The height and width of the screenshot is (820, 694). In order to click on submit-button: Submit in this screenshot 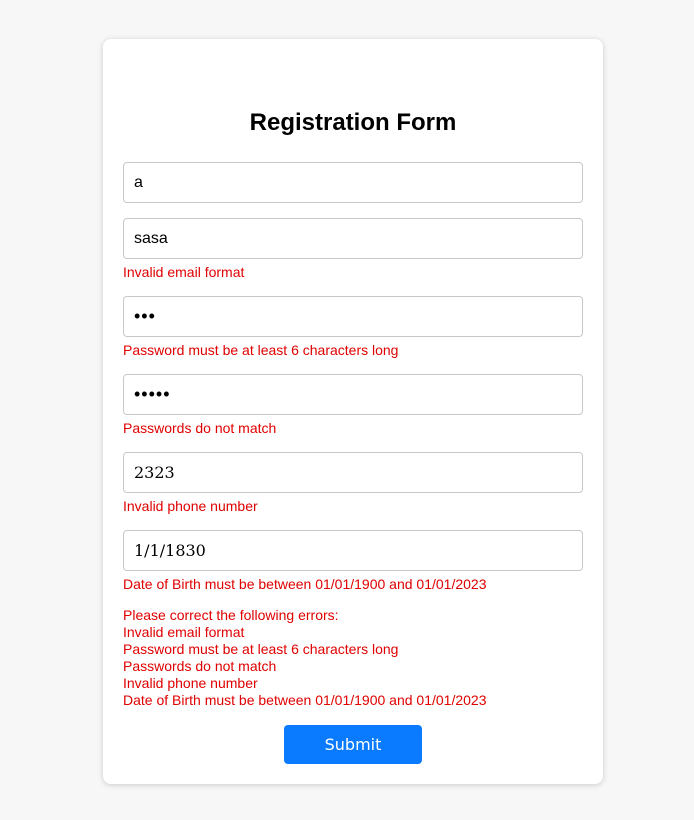, I will do `click(353, 744)`.